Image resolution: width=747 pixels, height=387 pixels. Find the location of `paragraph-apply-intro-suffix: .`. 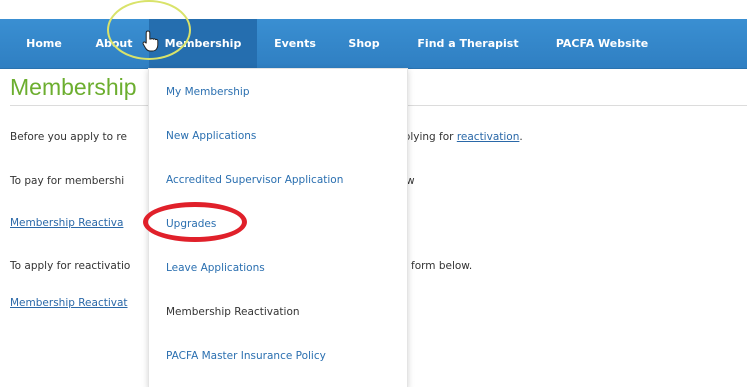

paragraph-apply-intro-suffix: . is located at coordinates (521, 137).